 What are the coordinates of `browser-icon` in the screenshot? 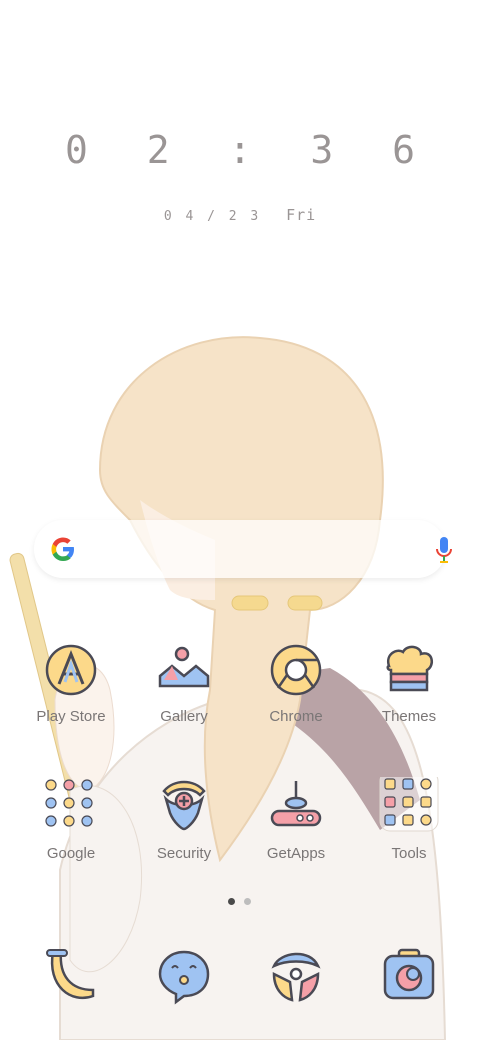 It's located at (296, 977).